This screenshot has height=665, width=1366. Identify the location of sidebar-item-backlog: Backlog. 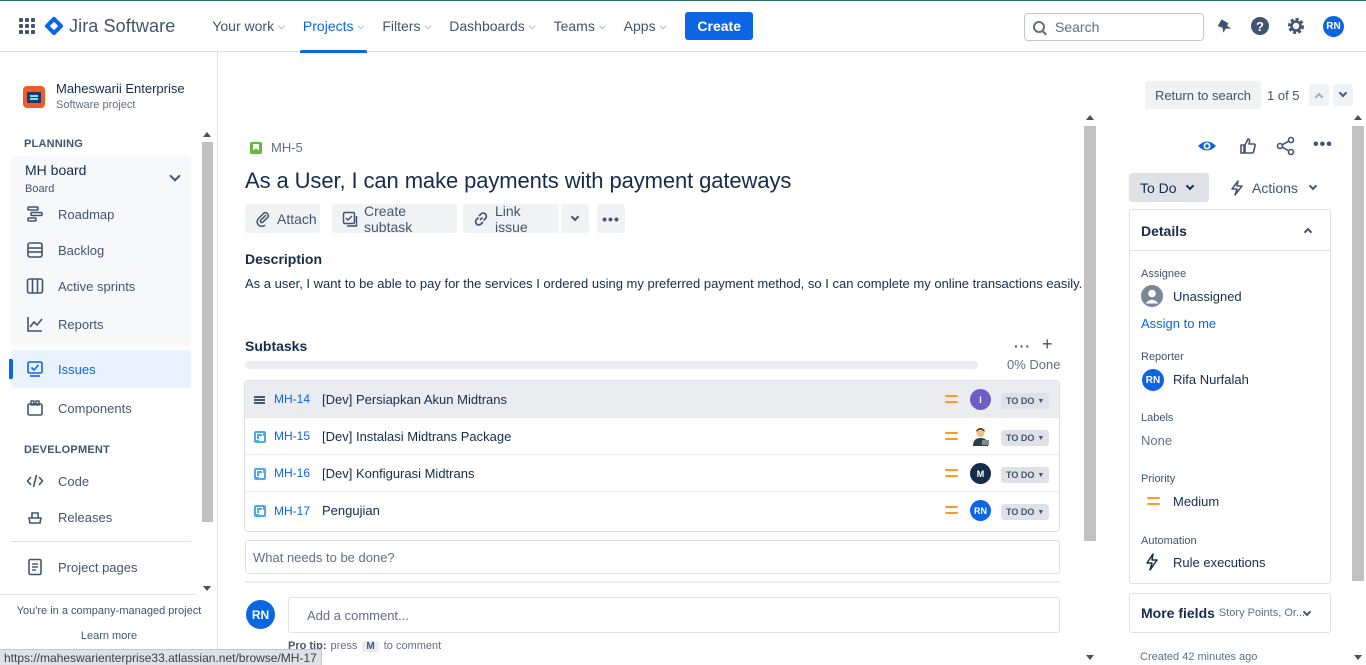
(101, 250).